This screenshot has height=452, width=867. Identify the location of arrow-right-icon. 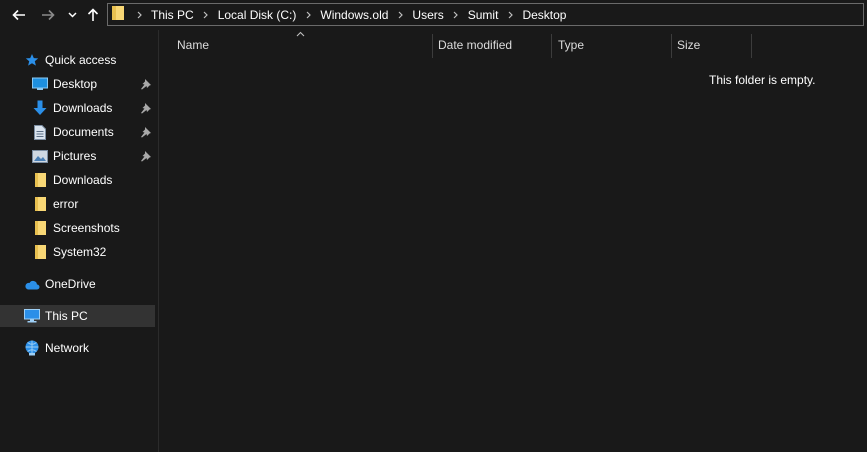
(48, 15).